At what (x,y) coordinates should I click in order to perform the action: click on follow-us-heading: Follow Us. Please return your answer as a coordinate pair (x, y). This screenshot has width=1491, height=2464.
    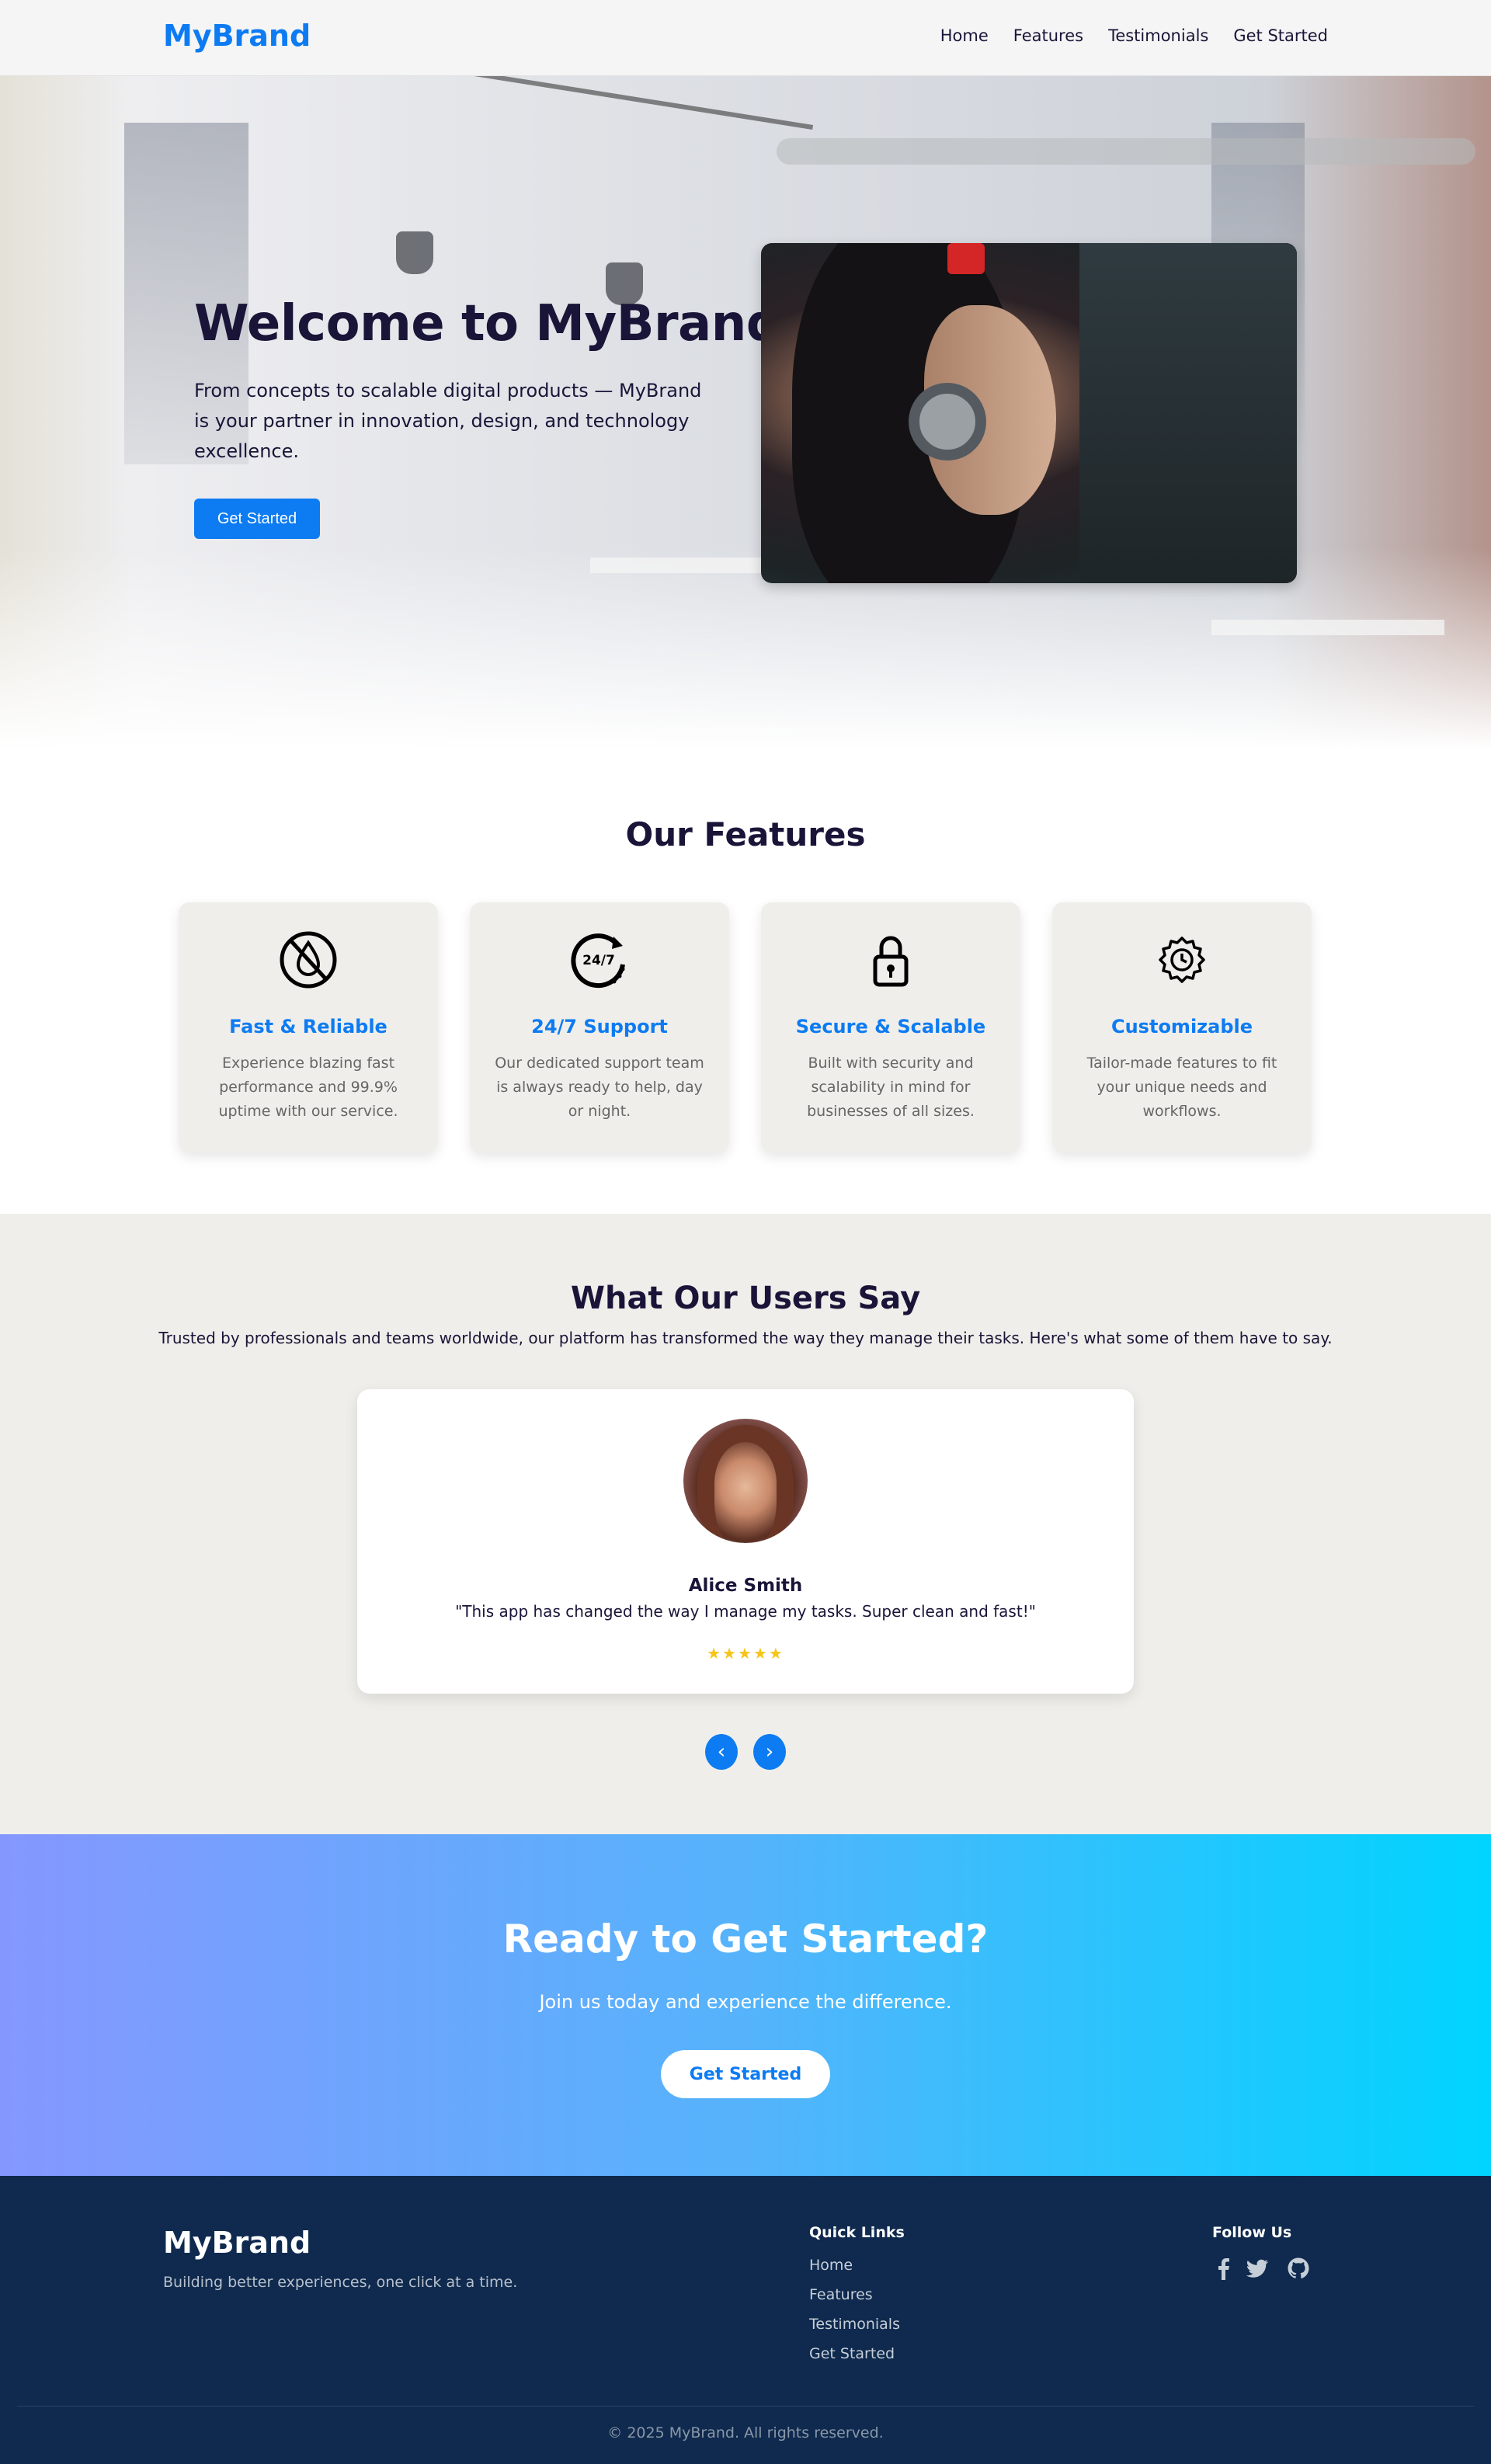
    Looking at the image, I should click on (1252, 2233).